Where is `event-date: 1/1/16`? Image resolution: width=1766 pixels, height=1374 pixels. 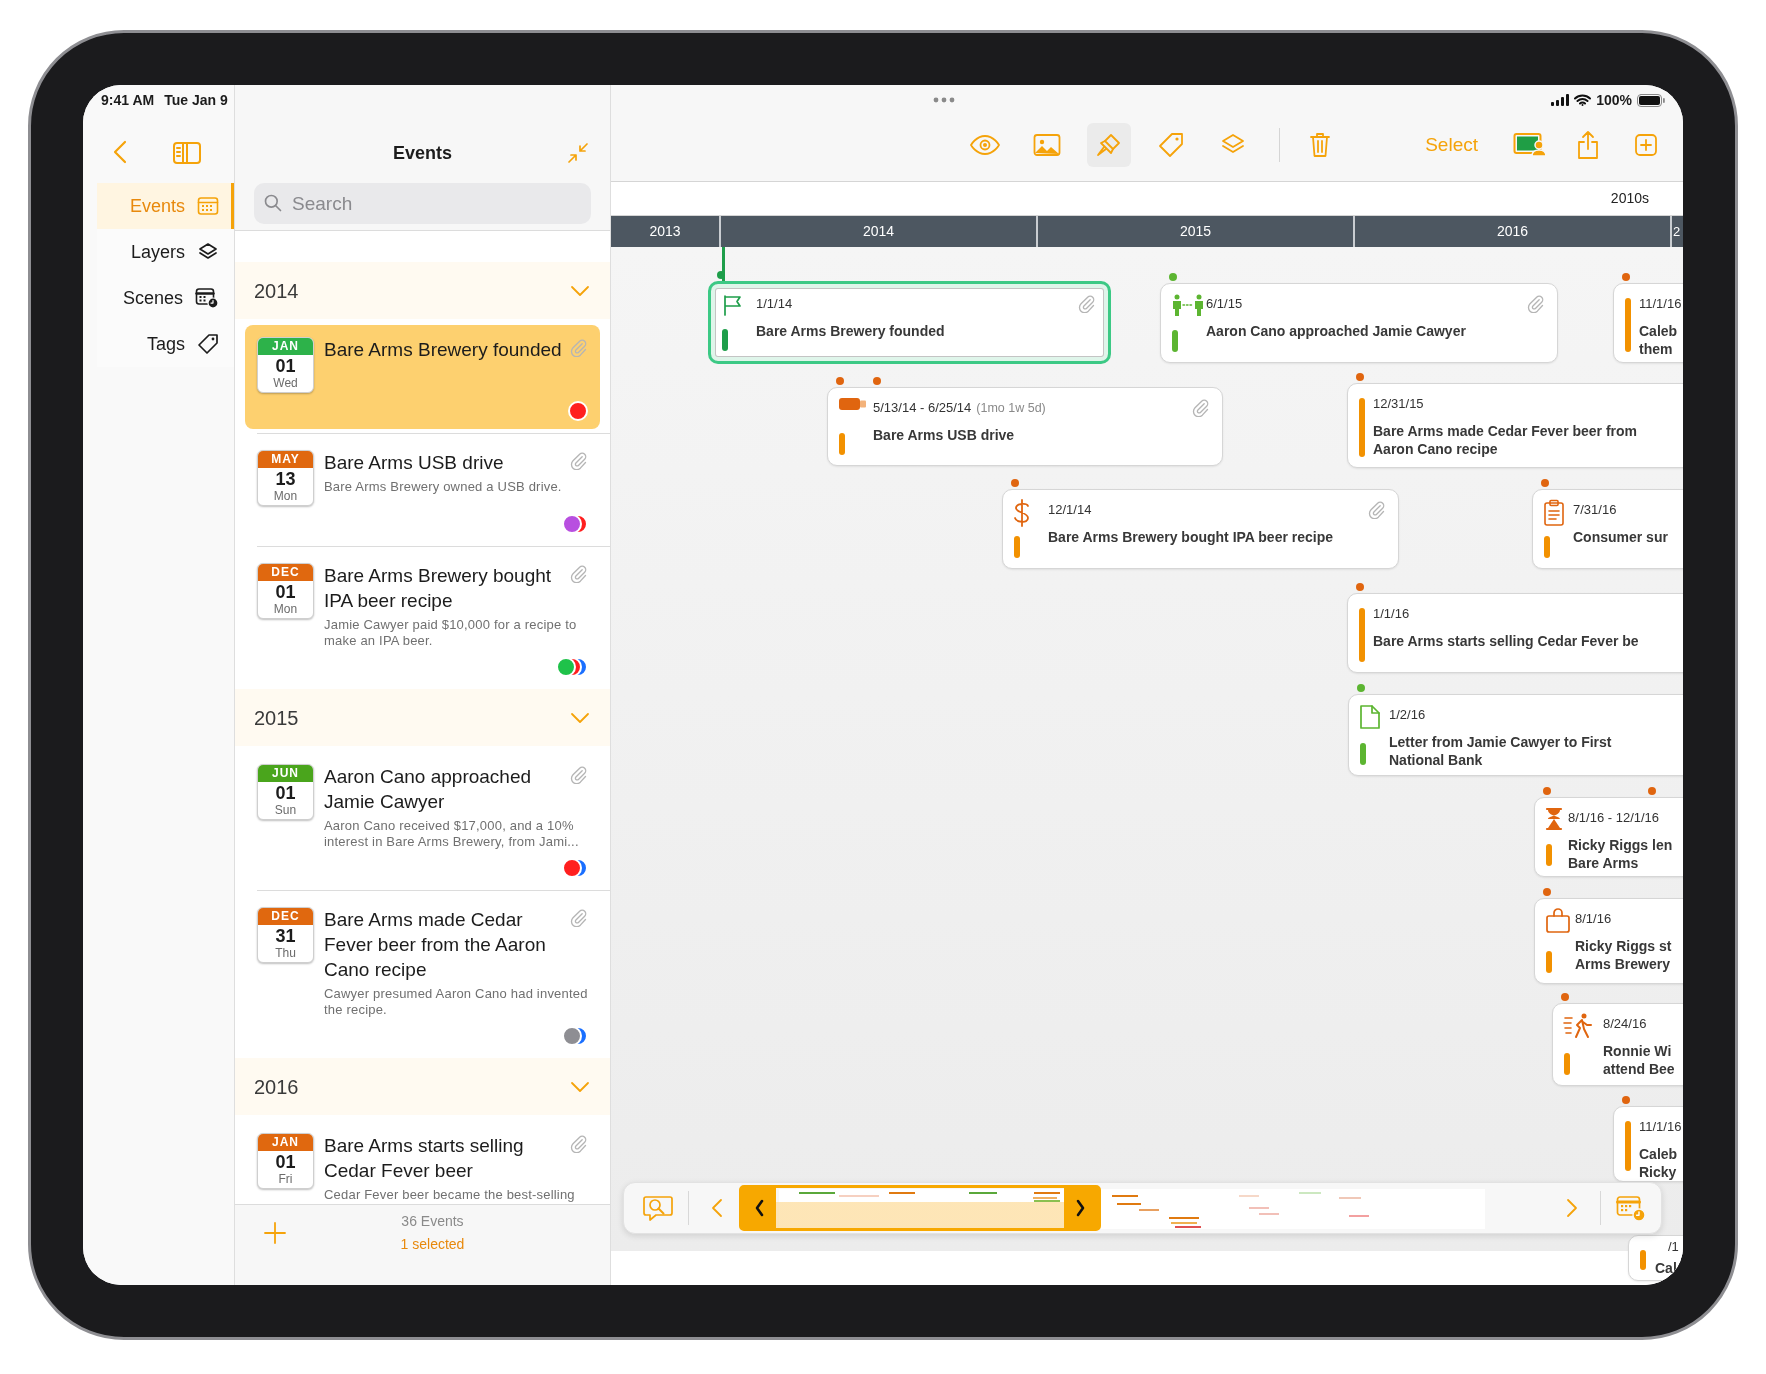
event-date: 1/1/16 is located at coordinates (1391, 614).